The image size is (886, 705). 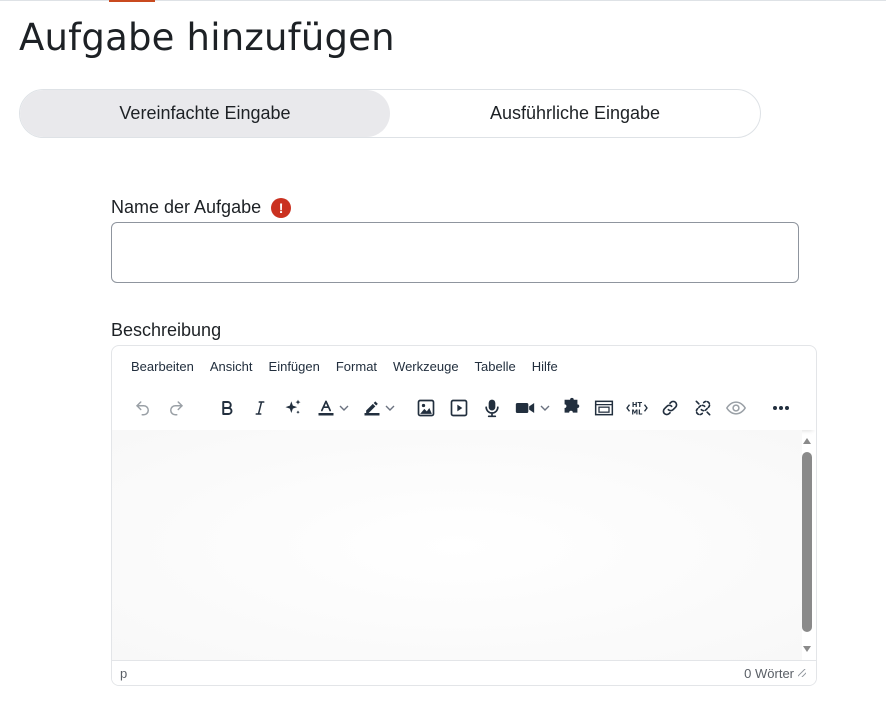 What do you see at coordinates (166, 330) in the screenshot?
I see `description-label: Beschreibung` at bounding box center [166, 330].